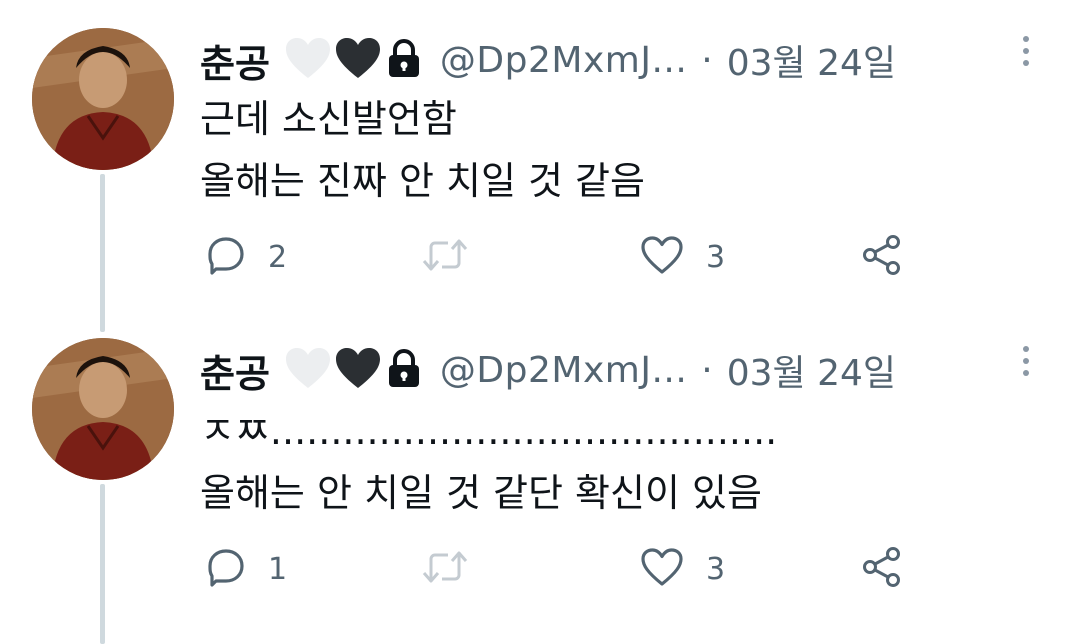 The image size is (1080, 644). What do you see at coordinates (580, 569) in the screenshot?
I see `tweet-actions: 1 3` at bounding box center [580, 569].